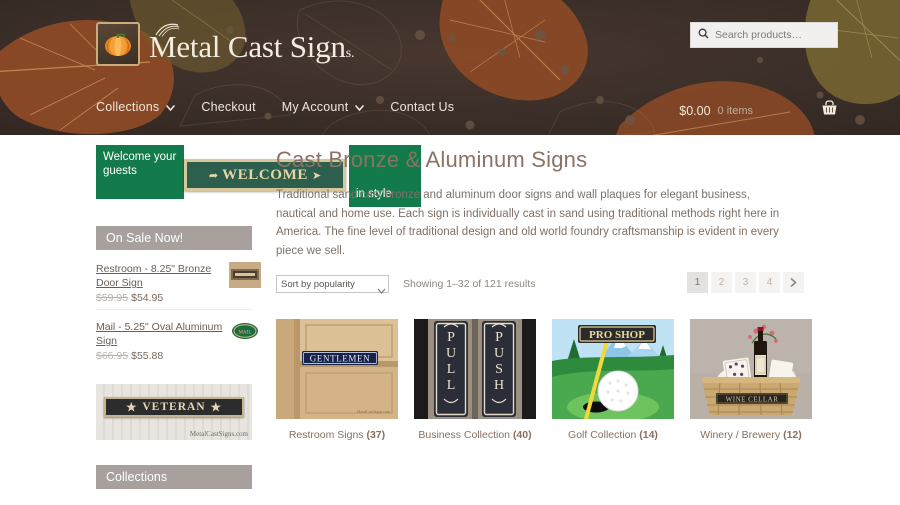 The image size is (900, 505). I want to click on nav-item-contact-us: Contact Us, so click(422, 107).